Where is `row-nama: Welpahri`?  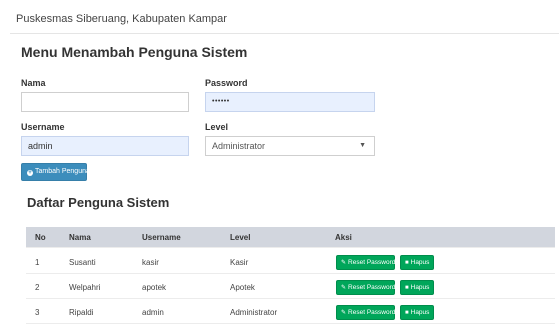 row-nama: Welpahri is located at coordinates (85, 287).